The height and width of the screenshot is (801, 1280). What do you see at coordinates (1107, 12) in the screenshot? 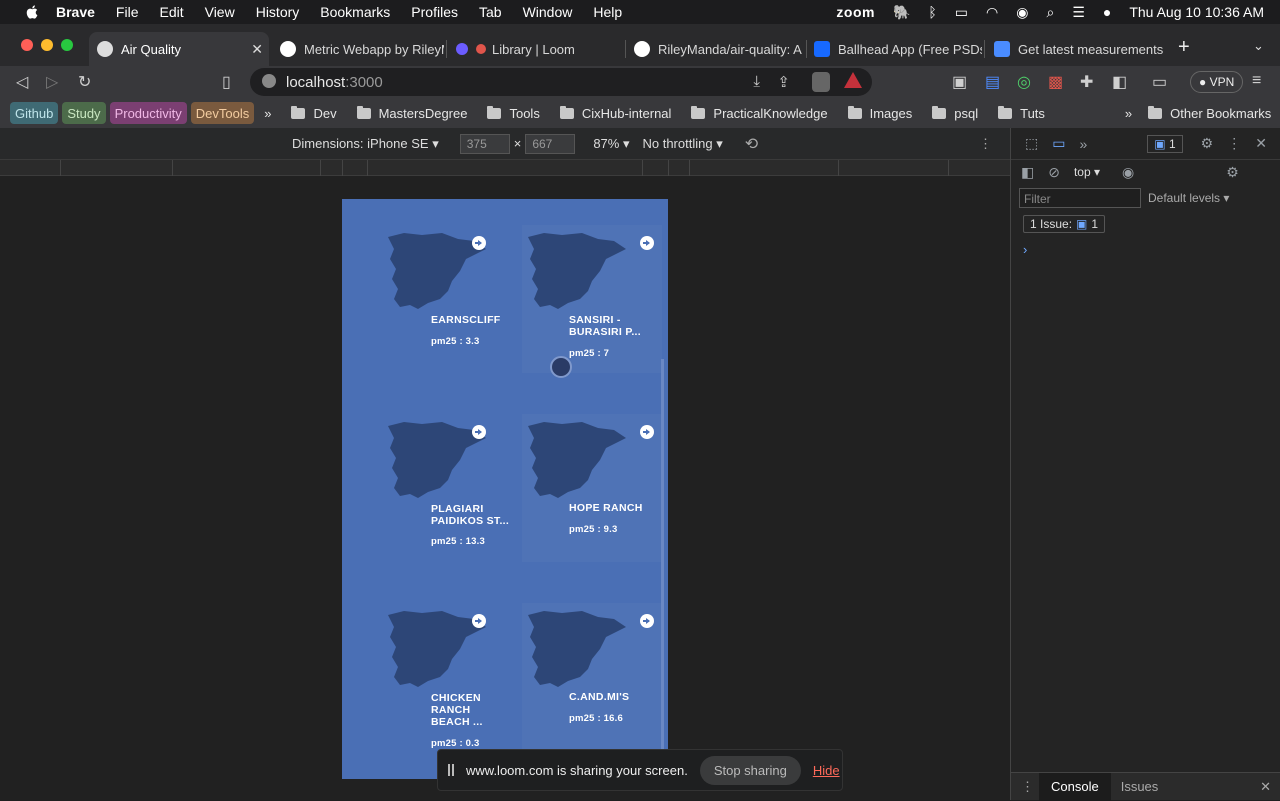
I see `siri-icon: ●` at bounding box center [1107, 12].